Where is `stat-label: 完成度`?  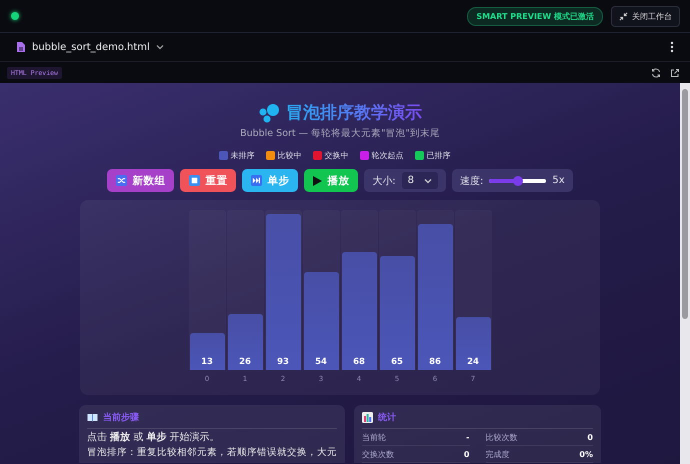
stat-label: 完成度 is located at coordinates (498, 454).